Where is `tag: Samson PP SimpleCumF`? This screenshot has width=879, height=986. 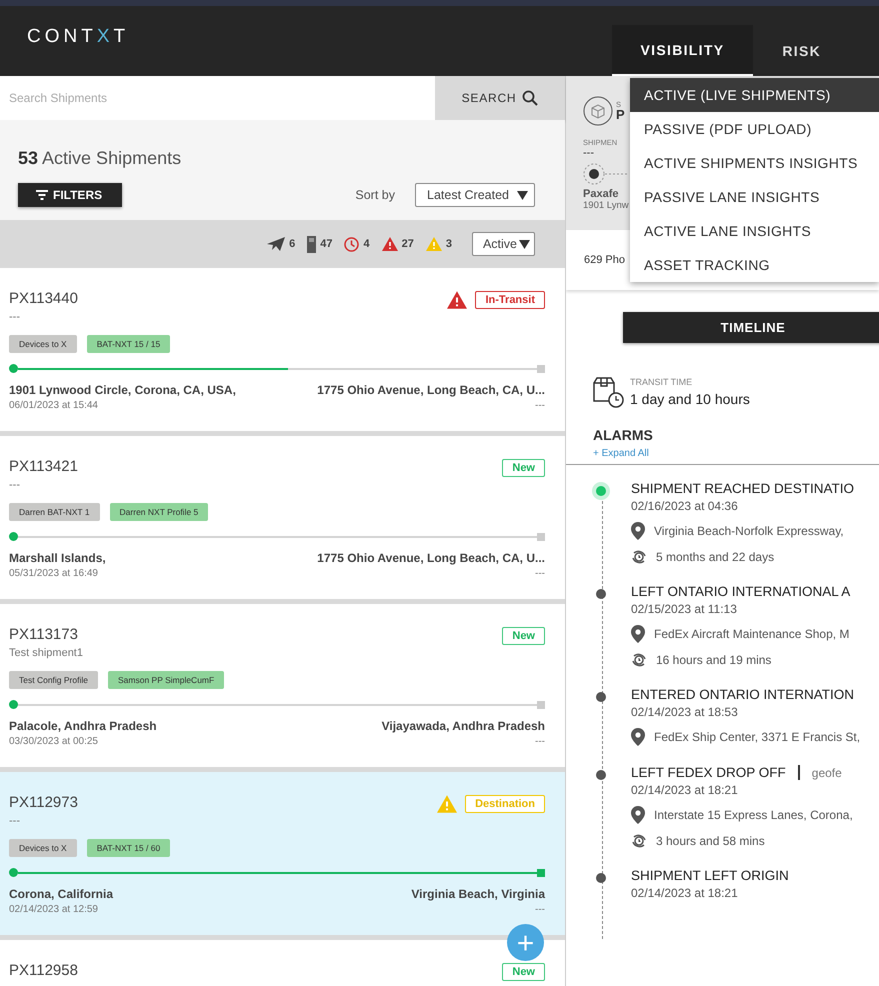 tag: Samson PP SimpleCumF is located at coordinates (166, 680).